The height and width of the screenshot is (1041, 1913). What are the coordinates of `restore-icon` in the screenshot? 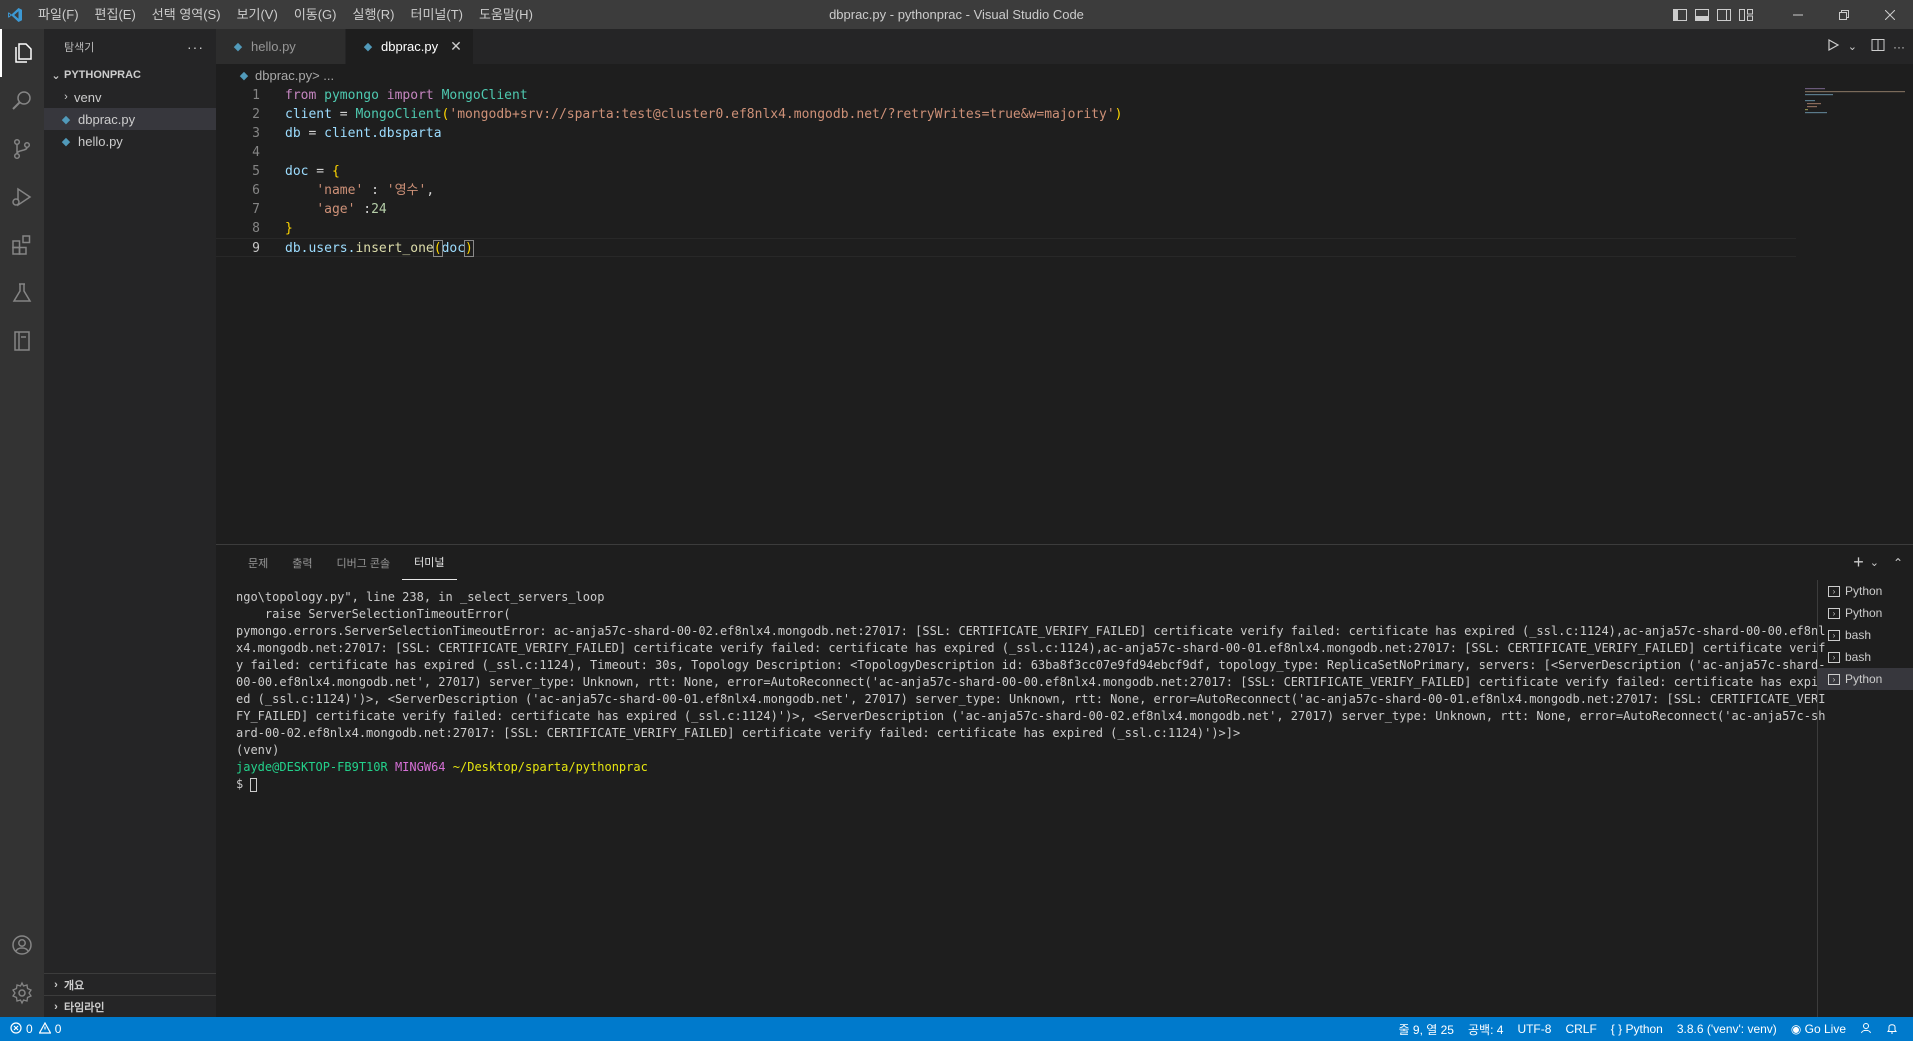 It's located at (1844, 14).